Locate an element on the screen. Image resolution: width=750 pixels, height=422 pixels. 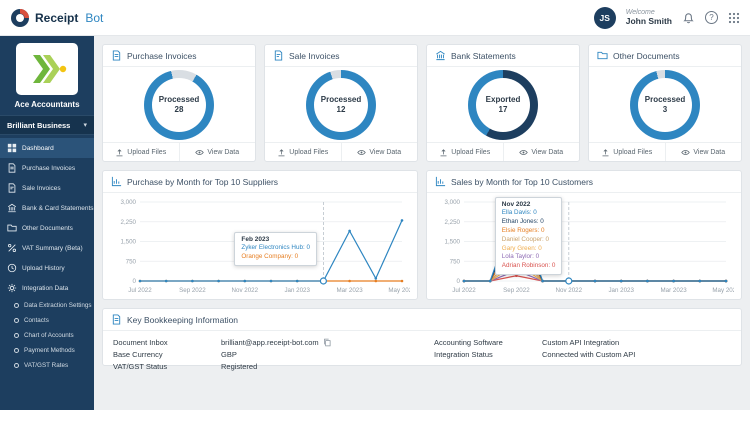
dashboard-icon is located at coordinates (12, 148).